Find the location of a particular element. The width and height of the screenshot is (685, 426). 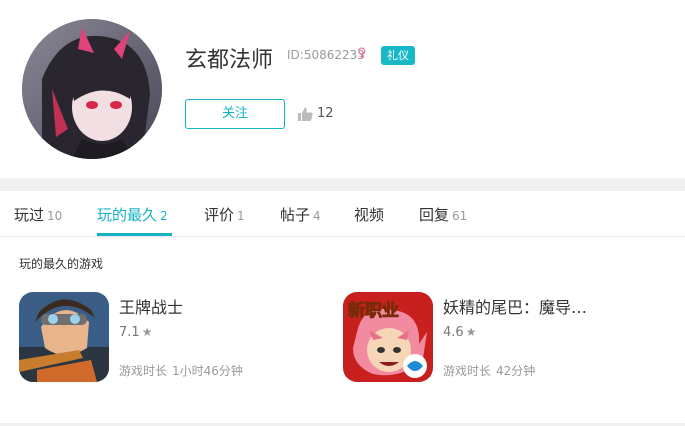

play-time-value: 42分钟 is located at coordinates (516, 371).